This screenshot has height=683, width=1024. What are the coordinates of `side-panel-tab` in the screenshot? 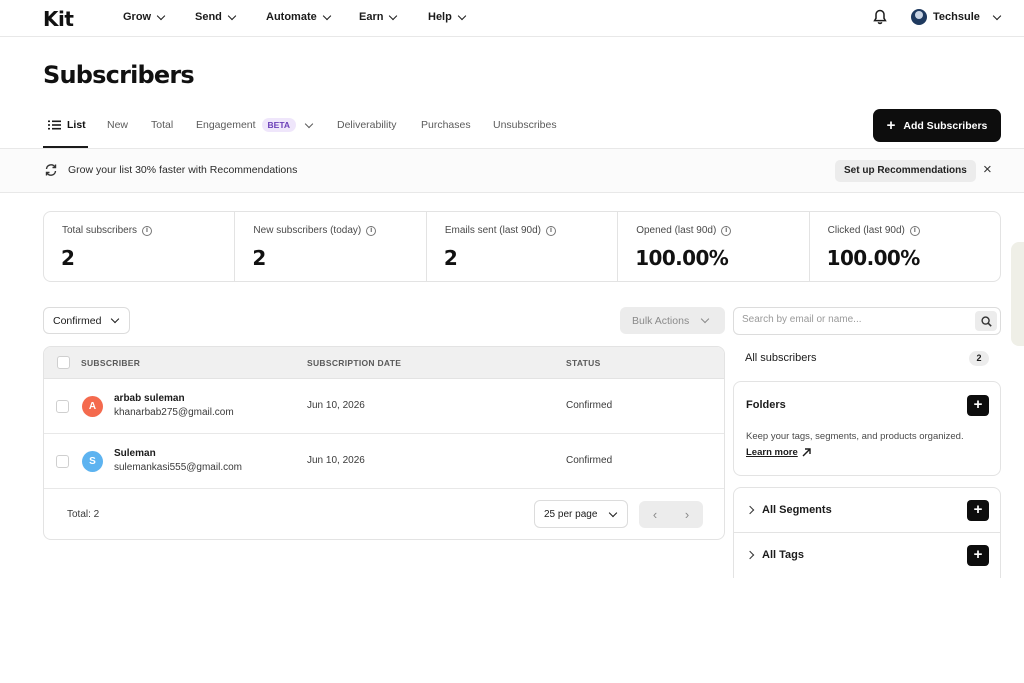 It's located at (1017, 294).